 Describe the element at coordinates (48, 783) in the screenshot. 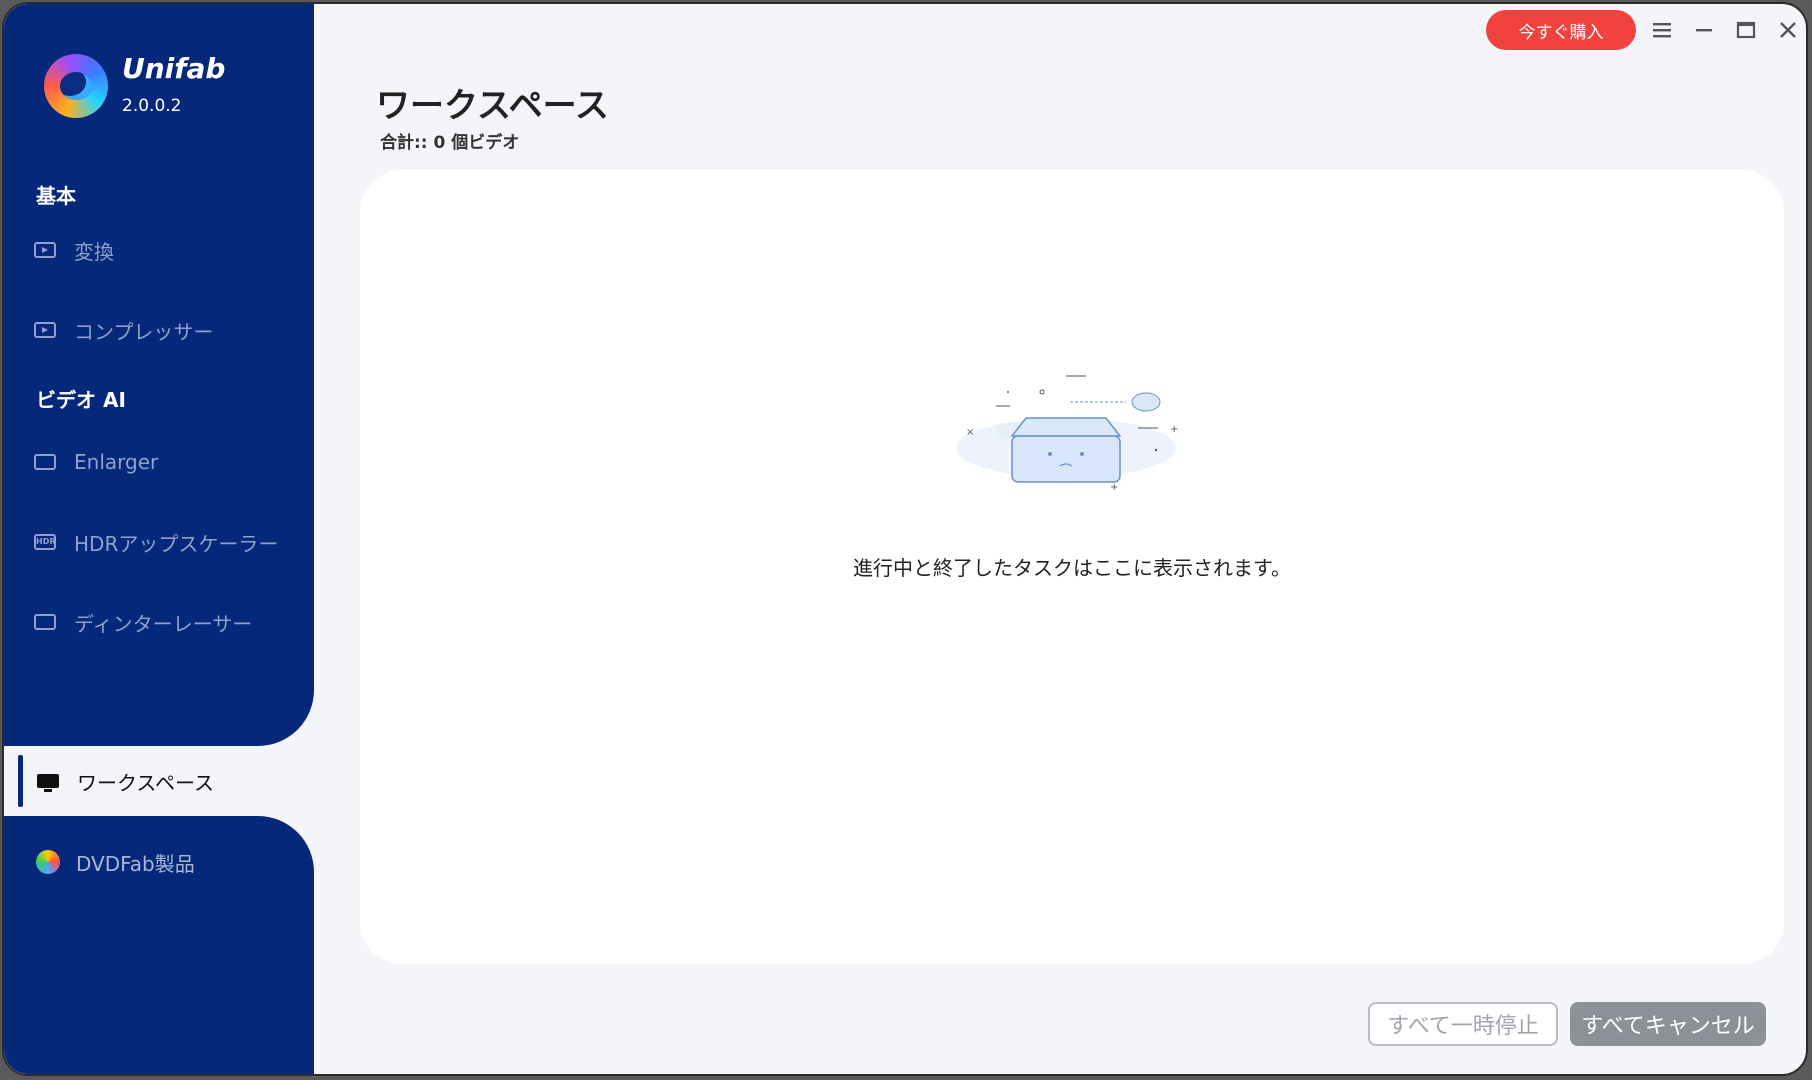

I see `monitor-icon` at that location.